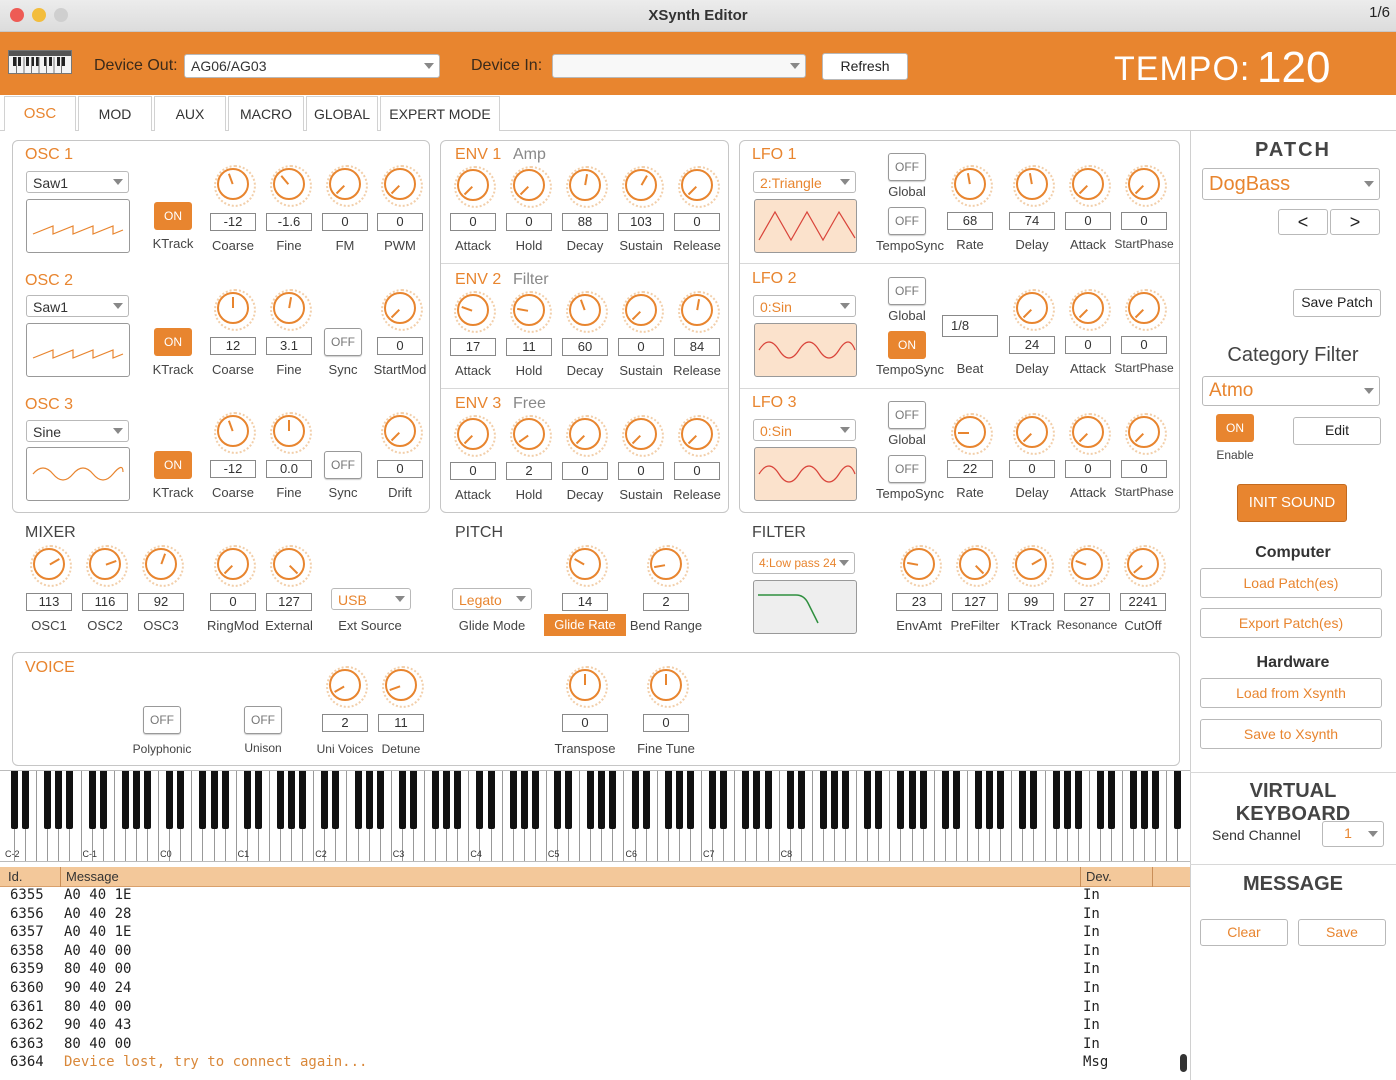 The width and height of the screenshot is (1396, 1080). What do you see at coordinates (1090, 434) in the screenshot?
I see `lfo3-attack-knob` at bounding box center [1090, 434].